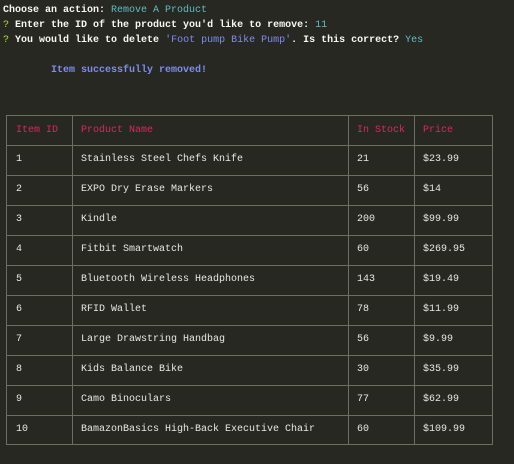  What do you see at coordinates (444, 429) in the screenshot?
I see `cell-price: $109.99` at bounding box center [444, 429].